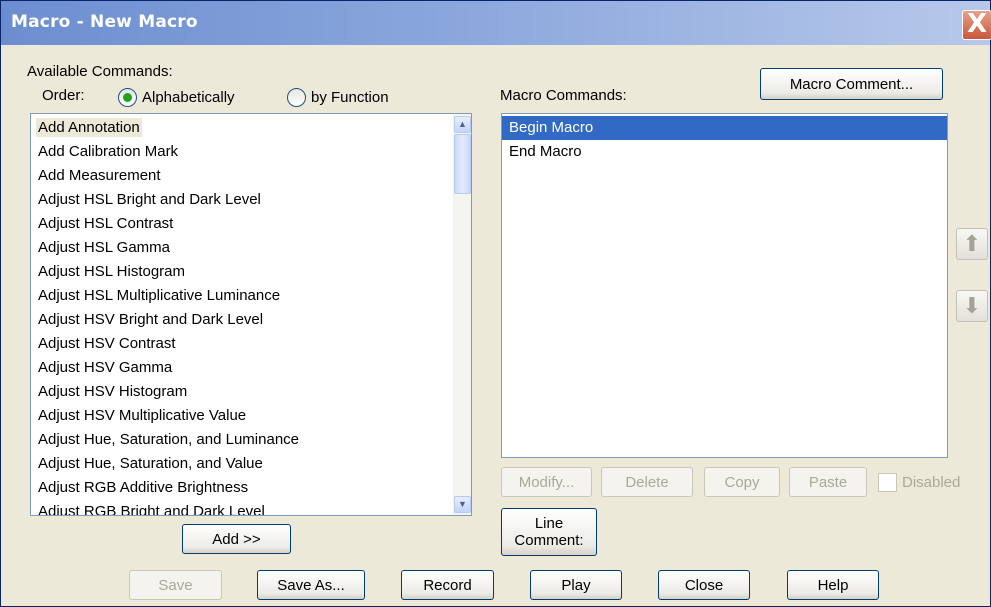 The width and height of the screenshot is (991, 607). Describe the element at coordinates (296, 97) in the screenshot. I see `radio-by-function` at that location.